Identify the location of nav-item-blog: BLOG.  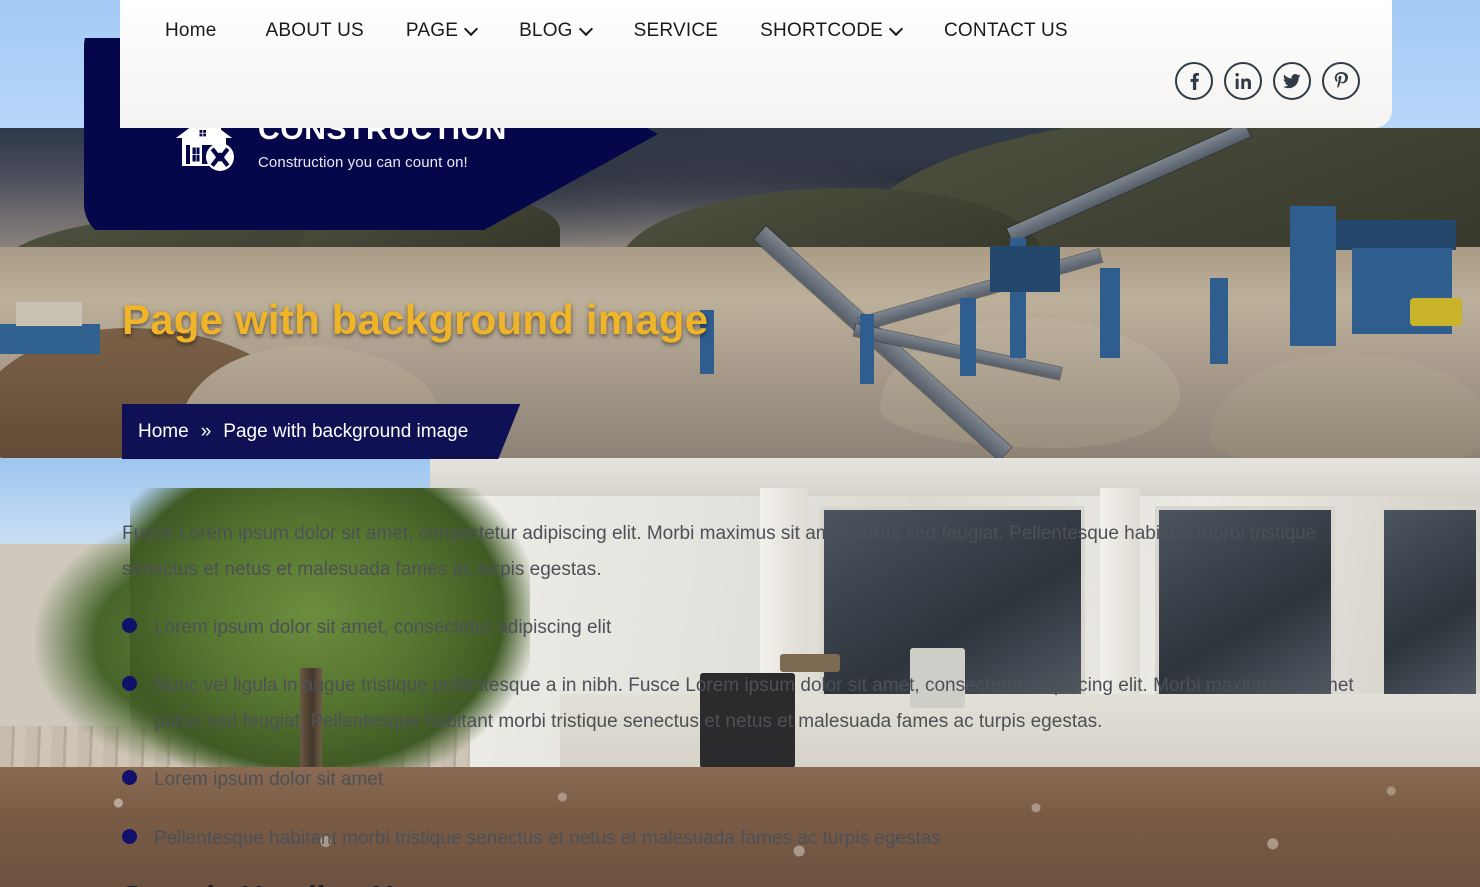
(555, 31).